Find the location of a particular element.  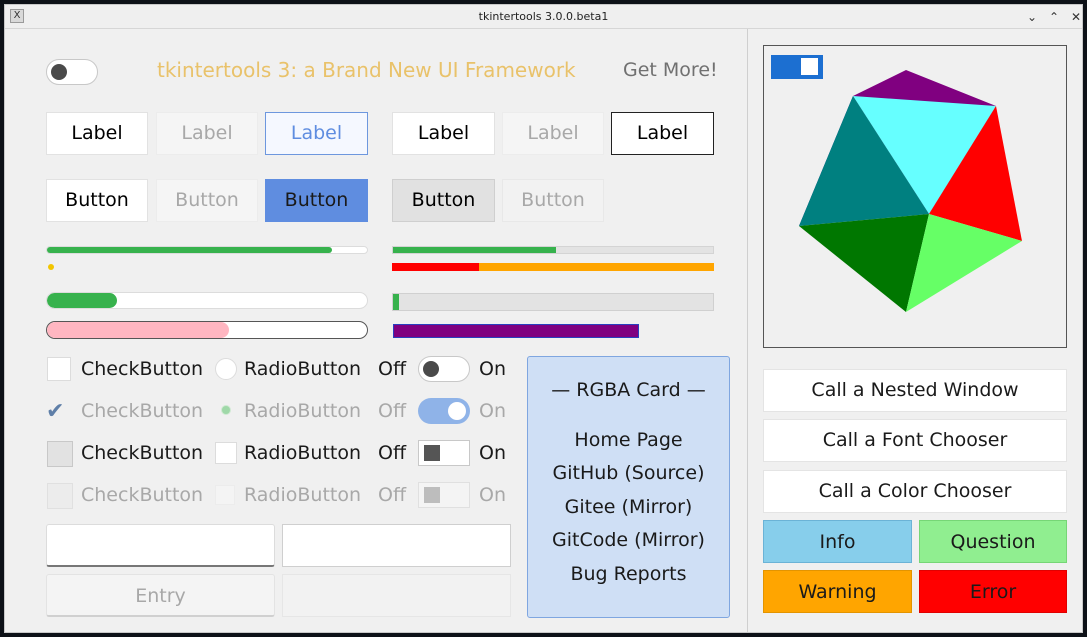

icosahedron-figure is located at coordinates (910, 191).